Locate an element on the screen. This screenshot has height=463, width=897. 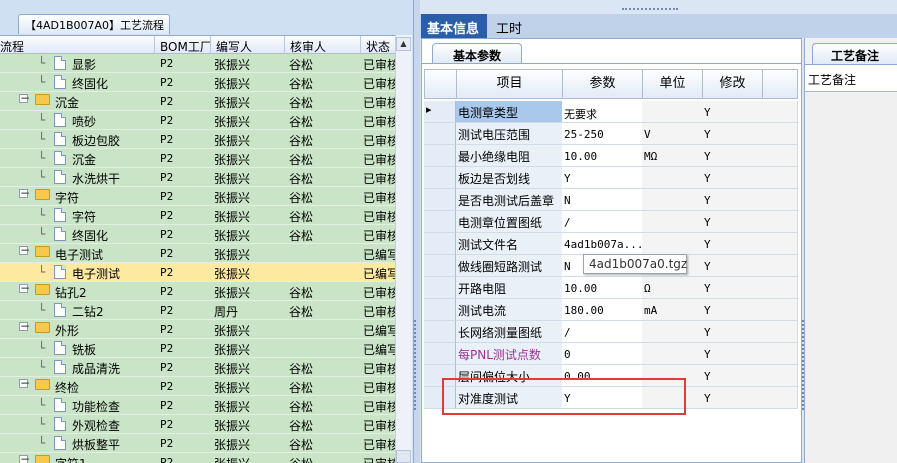
tree-branch-line: └ is located at coordinates (42, 177).